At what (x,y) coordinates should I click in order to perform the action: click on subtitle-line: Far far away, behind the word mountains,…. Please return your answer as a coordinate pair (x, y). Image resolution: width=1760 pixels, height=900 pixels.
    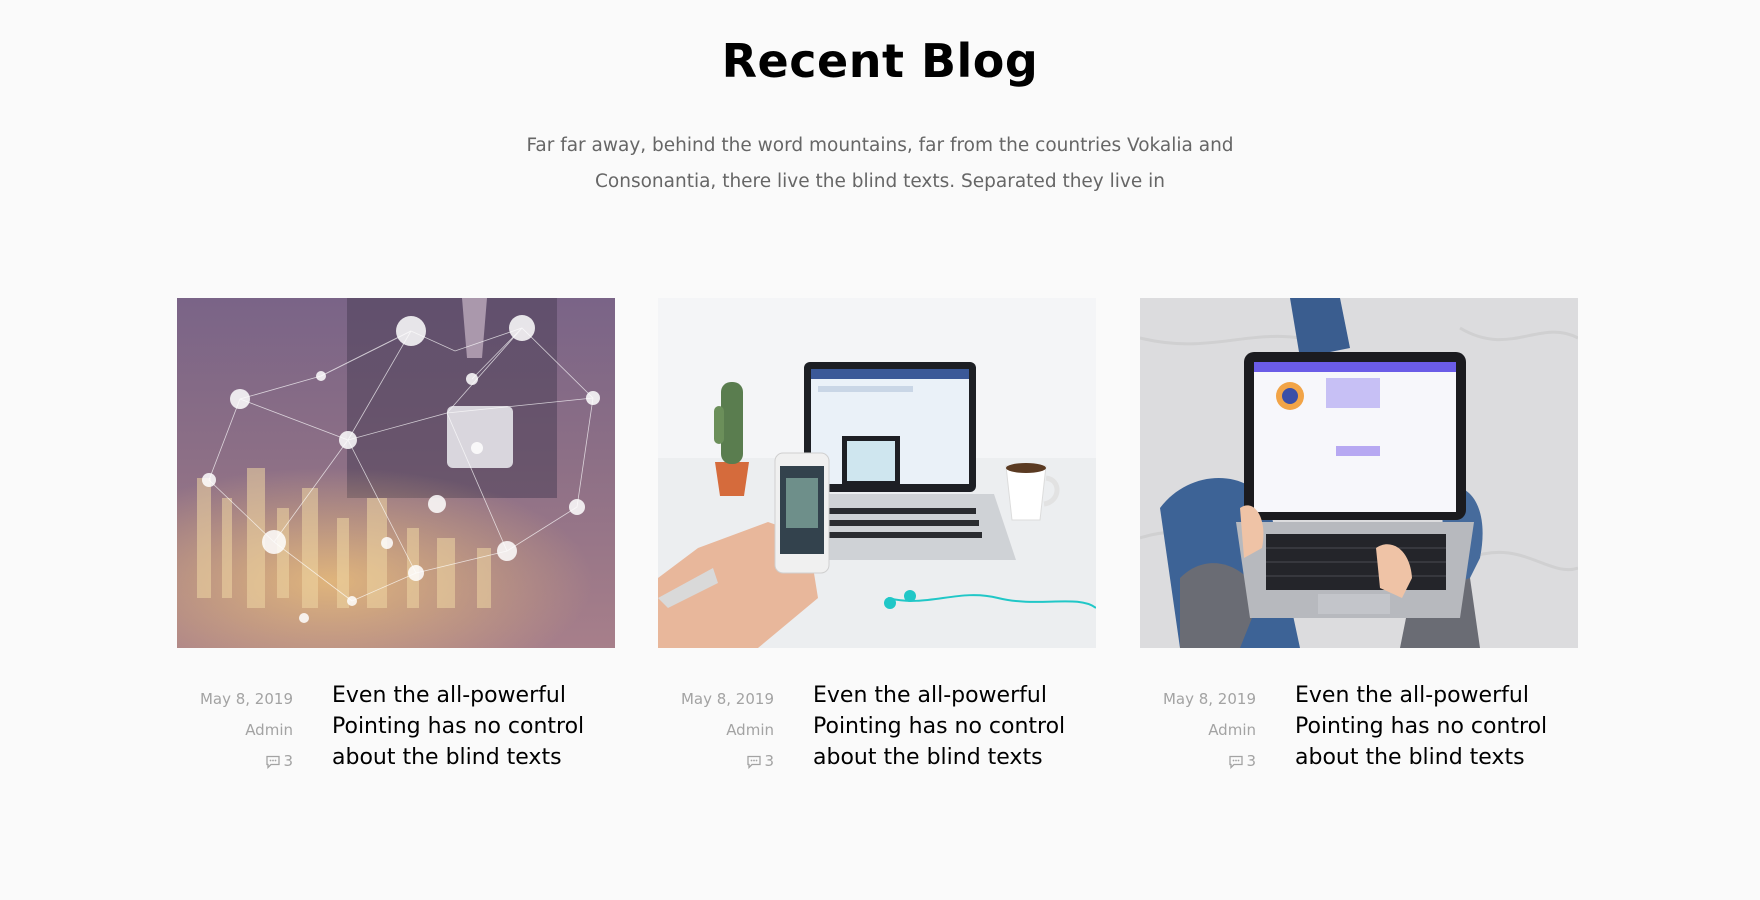
    Looking at the image, I should click on (880, 145).